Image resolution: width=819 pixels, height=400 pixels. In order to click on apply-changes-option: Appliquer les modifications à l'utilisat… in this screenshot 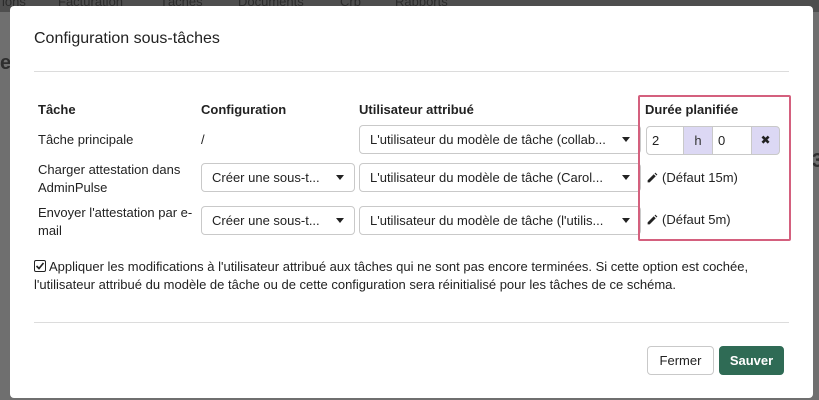, I will do `click(410, 276)`.